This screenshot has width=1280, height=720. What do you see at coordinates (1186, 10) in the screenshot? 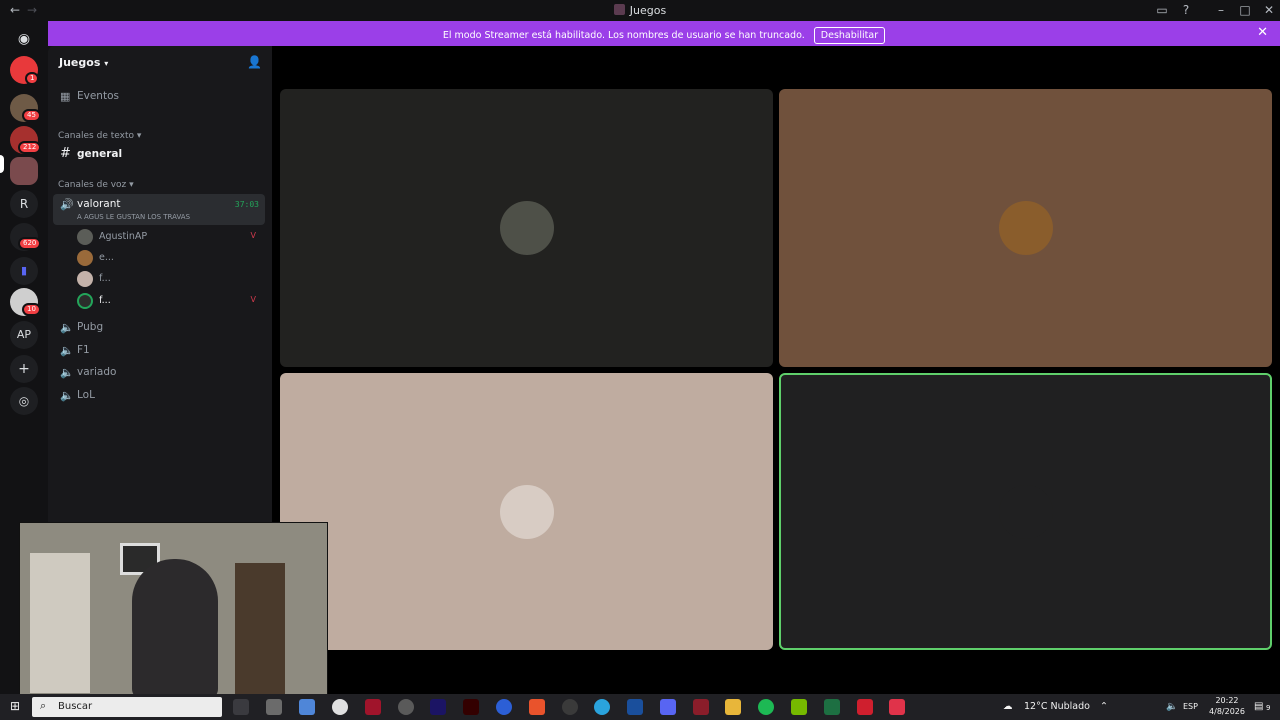
I see `help-icon: ?` at bounding box center [1186, 10].